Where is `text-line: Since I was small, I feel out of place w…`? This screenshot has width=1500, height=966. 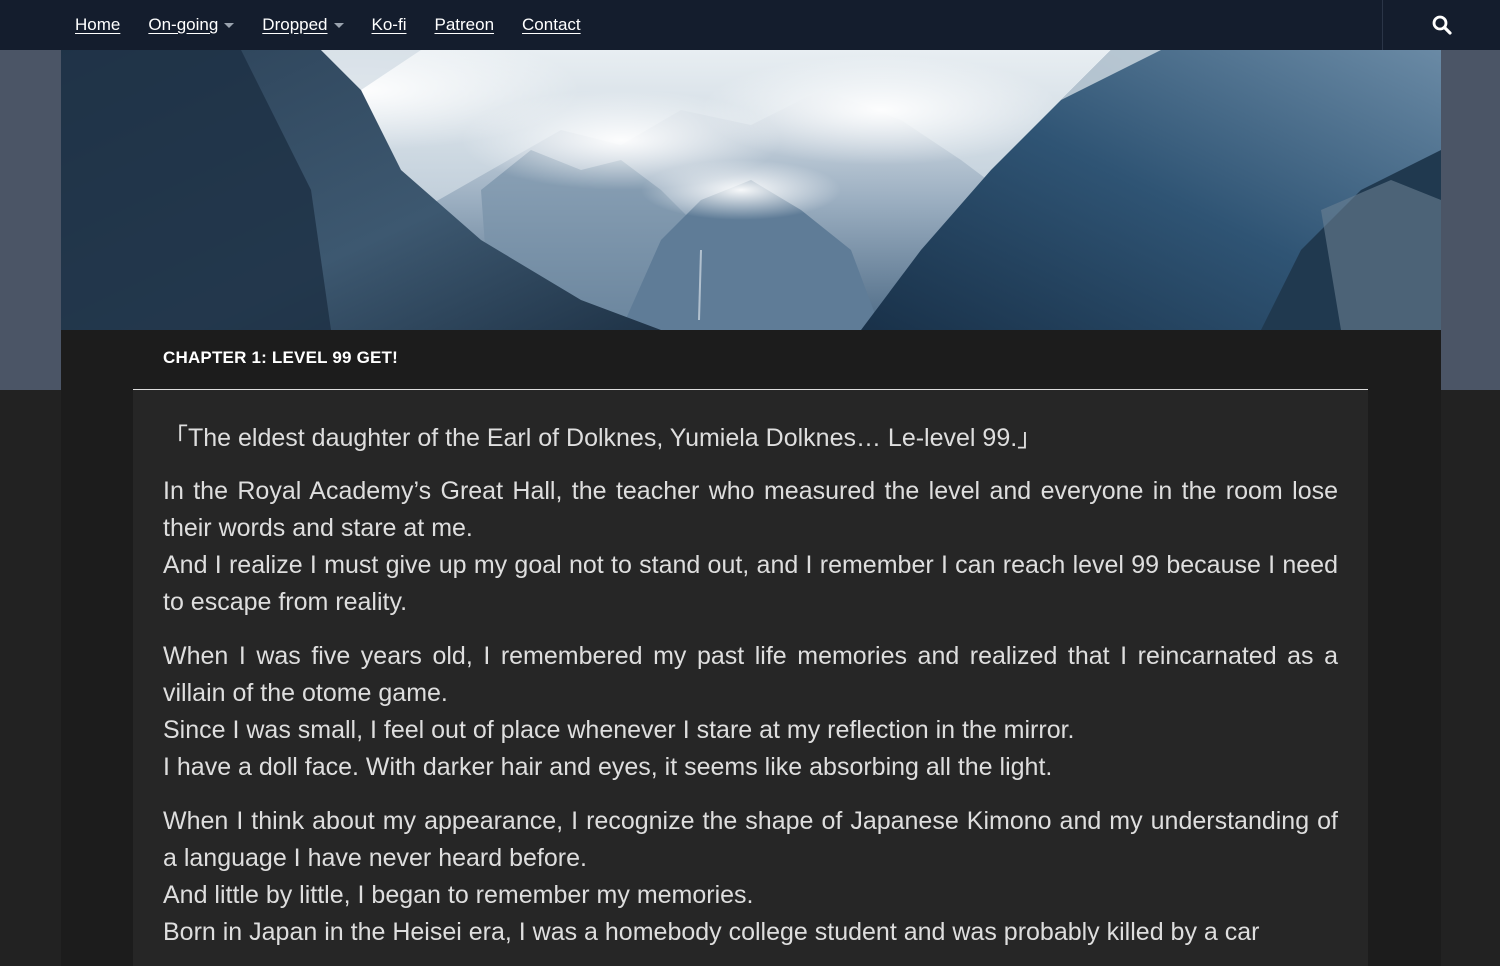 text-line: Since I was small, I feel out of place w… is located at coordinates (619, 730).